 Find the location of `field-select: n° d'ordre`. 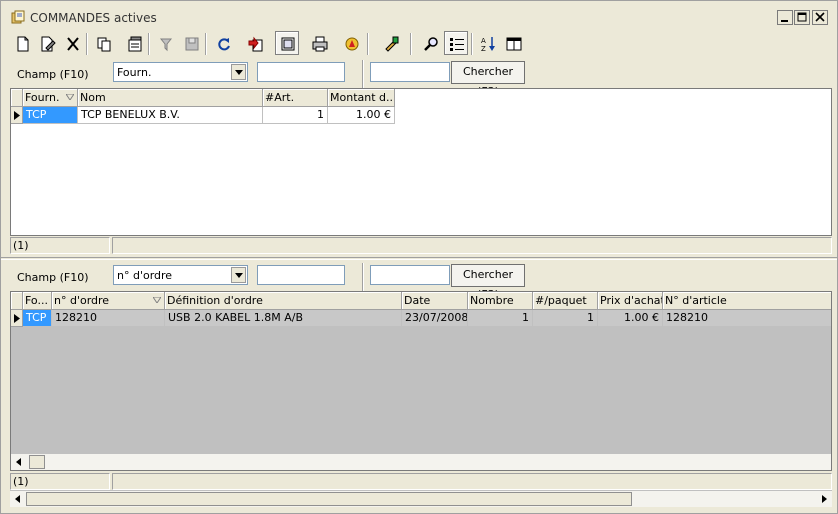

field-select: n° d'ordre is located at coordinates (180, 275).